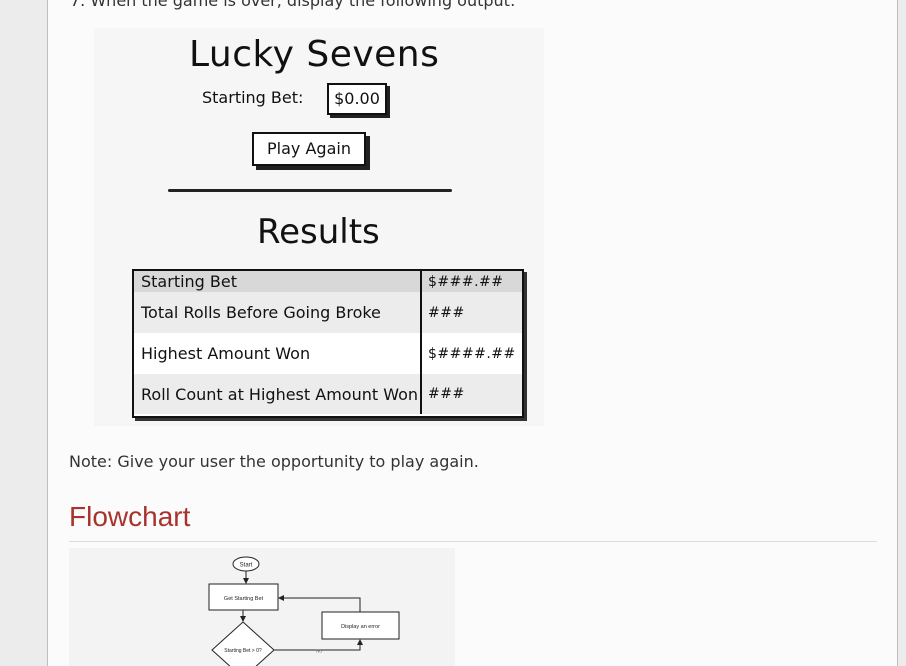 This screenshot has width=906, height=666. I want to click on starting-bet-label: Starting Bet:, so click(253, 97).